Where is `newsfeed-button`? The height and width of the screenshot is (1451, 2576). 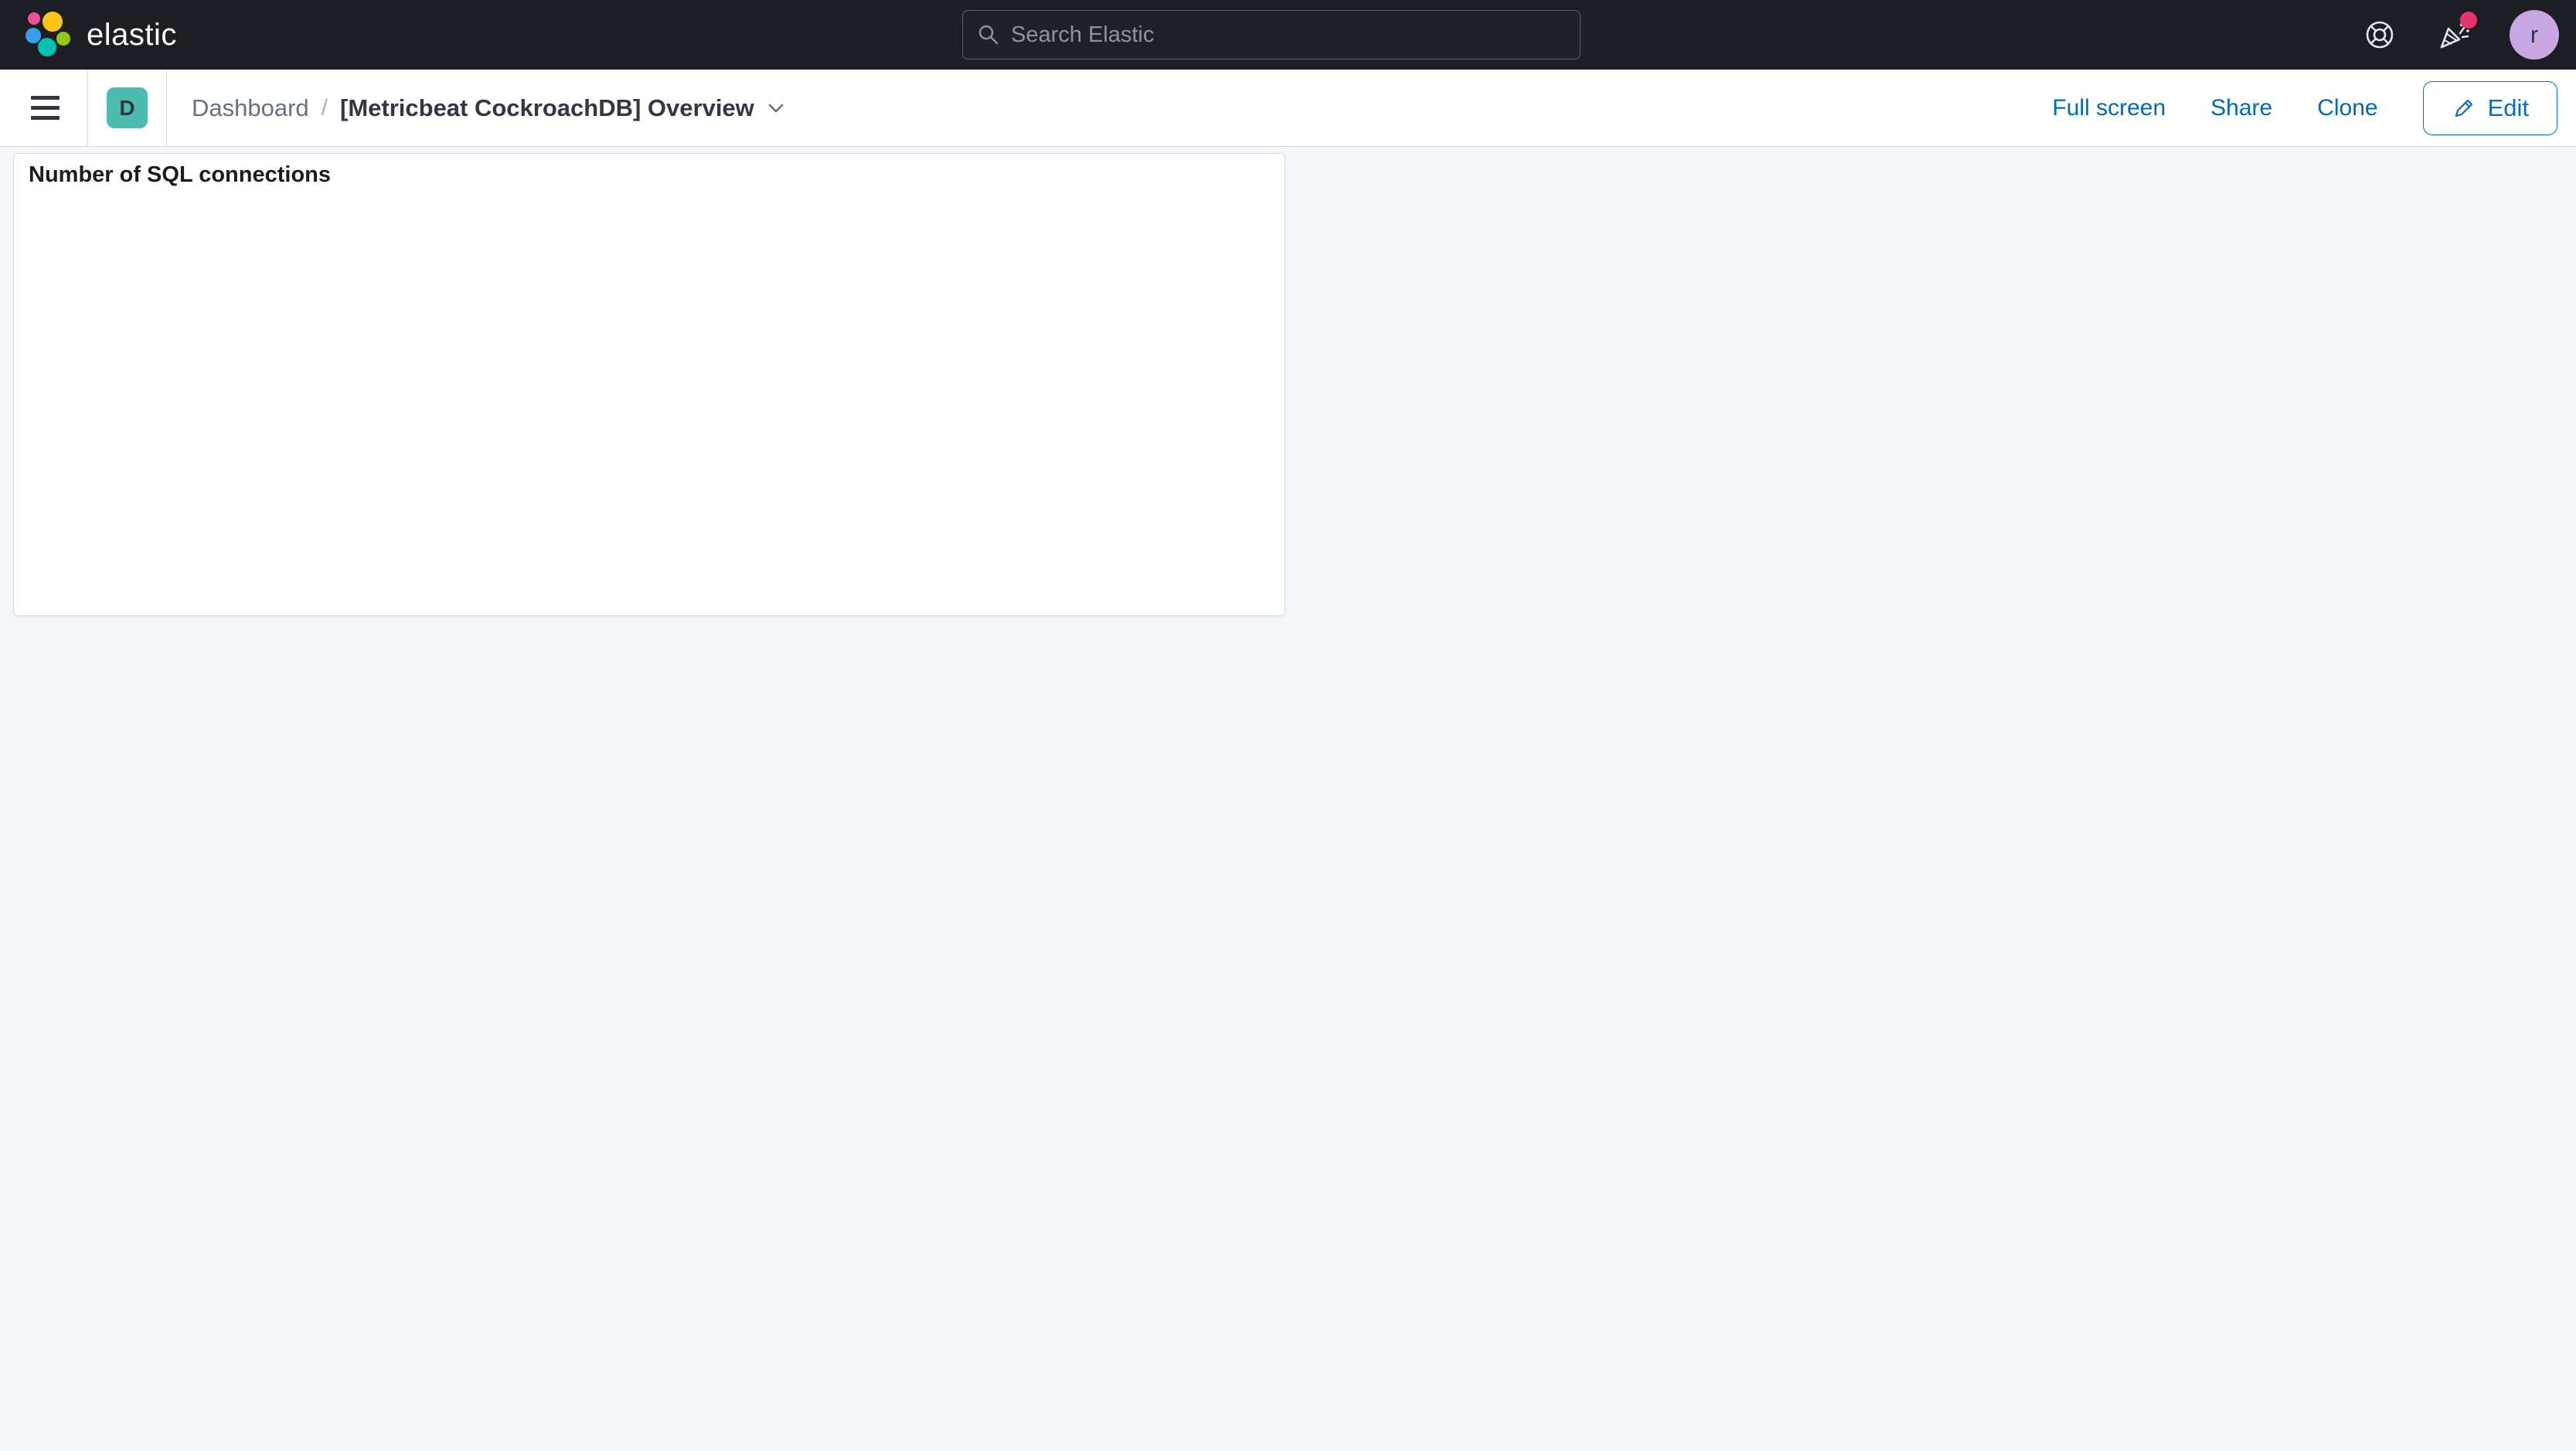 newsfeed-button is located at coordinates (2456, 32).